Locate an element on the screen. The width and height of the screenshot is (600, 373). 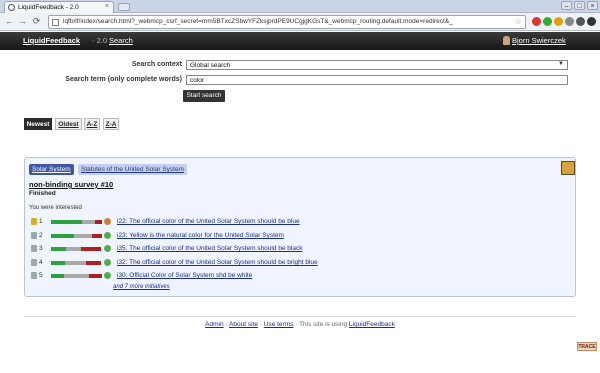
about-site-link: About site is located at coordinates (243, 324).